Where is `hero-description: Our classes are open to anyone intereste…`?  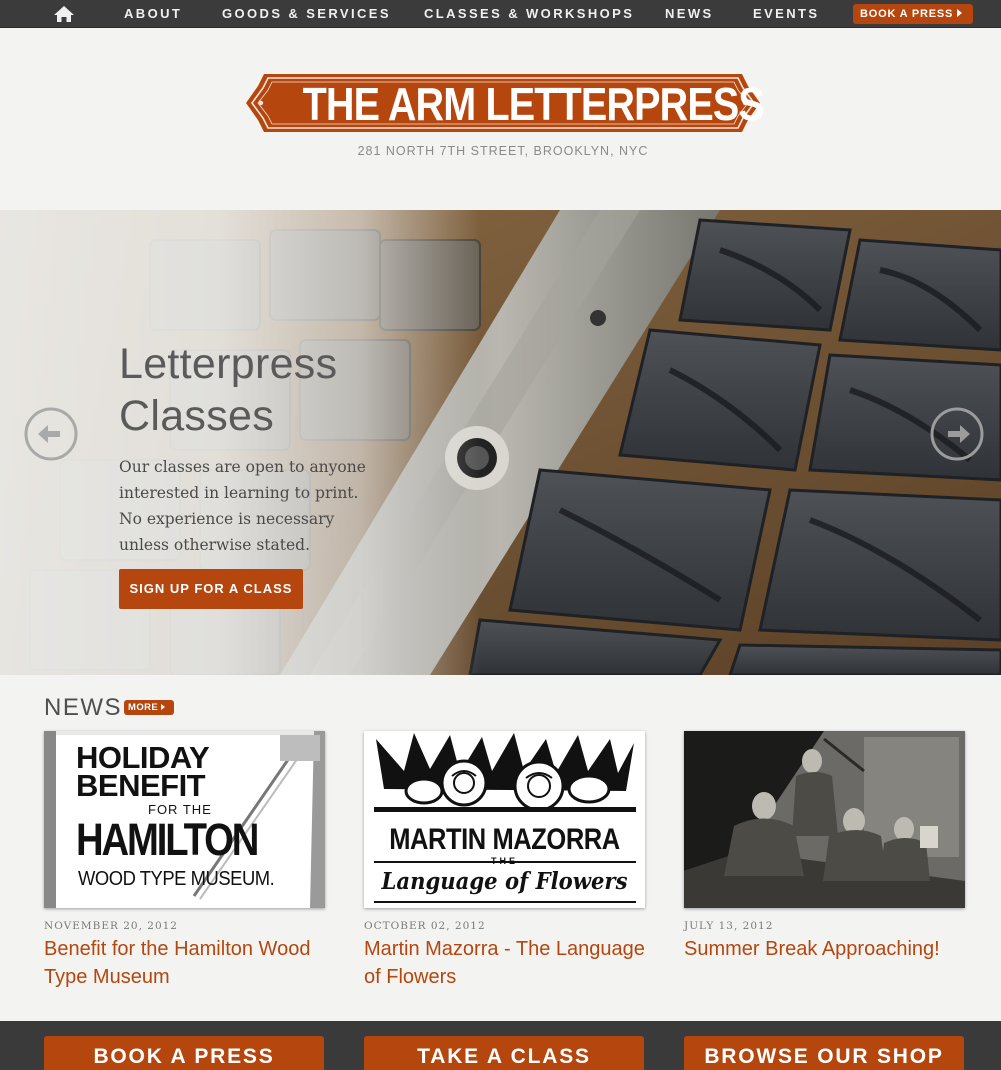 hero-description: Our classes are open to anyone intereste… is located at coordinates (242, 506).